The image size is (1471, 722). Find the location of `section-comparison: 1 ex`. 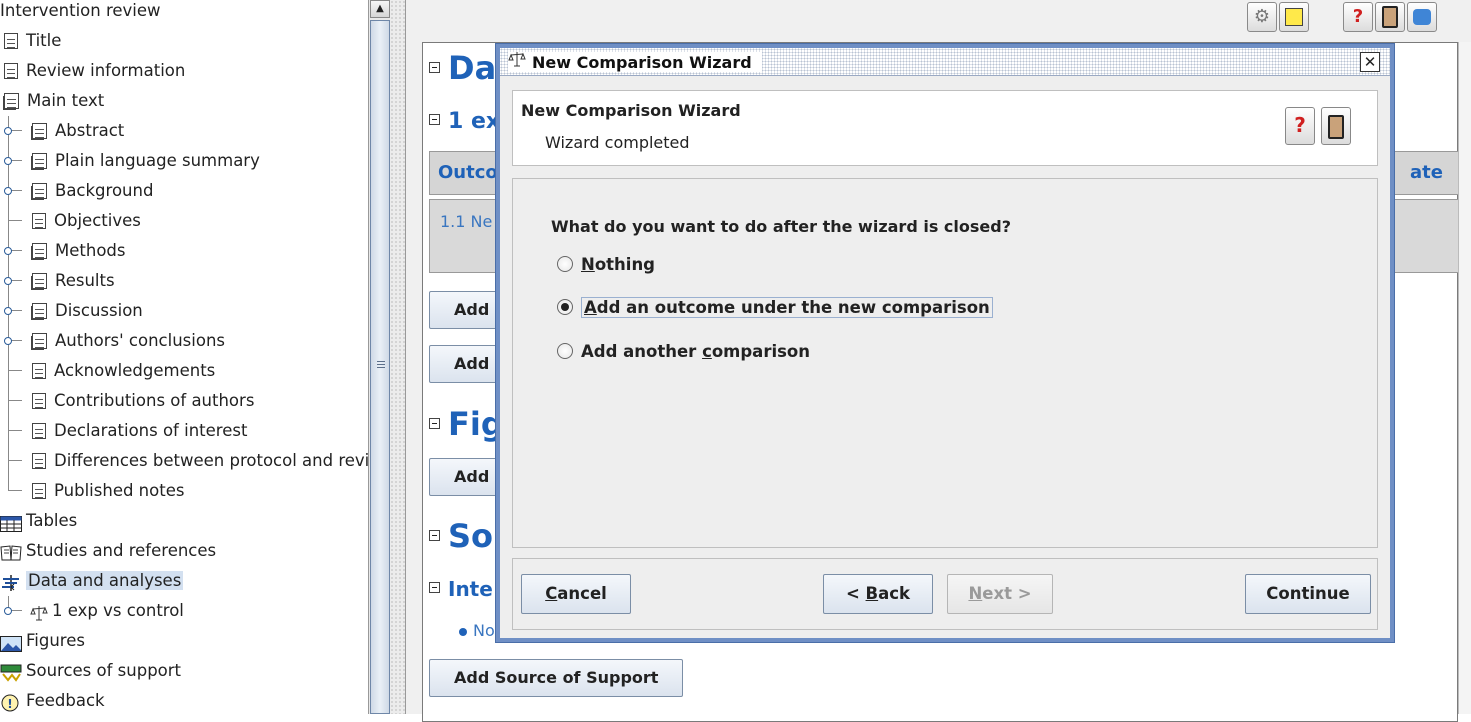

section-comparison: 1 ex is located at coordinates (464, 121).